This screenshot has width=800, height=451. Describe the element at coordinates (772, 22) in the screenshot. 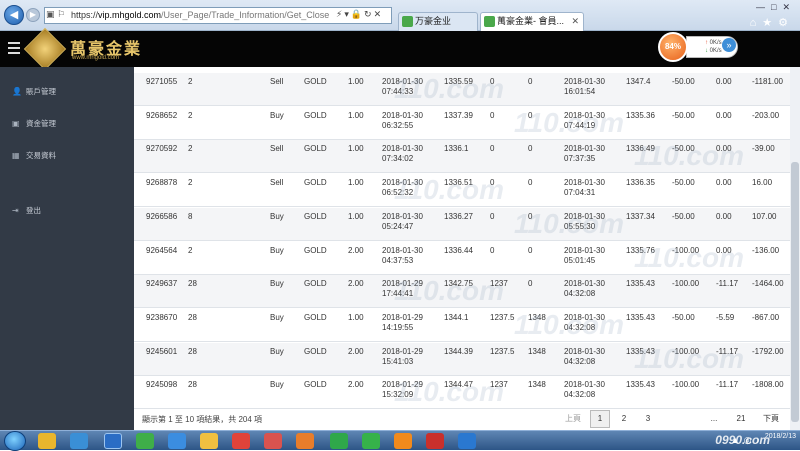

I see `home-icon: ⌂★⚙` at that location.